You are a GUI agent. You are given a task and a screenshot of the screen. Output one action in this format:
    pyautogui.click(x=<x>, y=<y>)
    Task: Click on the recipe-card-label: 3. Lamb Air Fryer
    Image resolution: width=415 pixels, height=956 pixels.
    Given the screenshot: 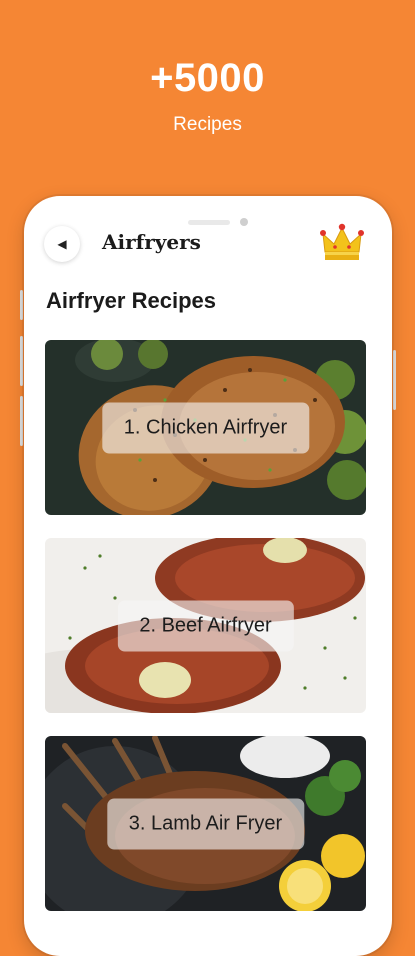 What is the action you would take?
    pyautogui.click(x=205, y=823)
    